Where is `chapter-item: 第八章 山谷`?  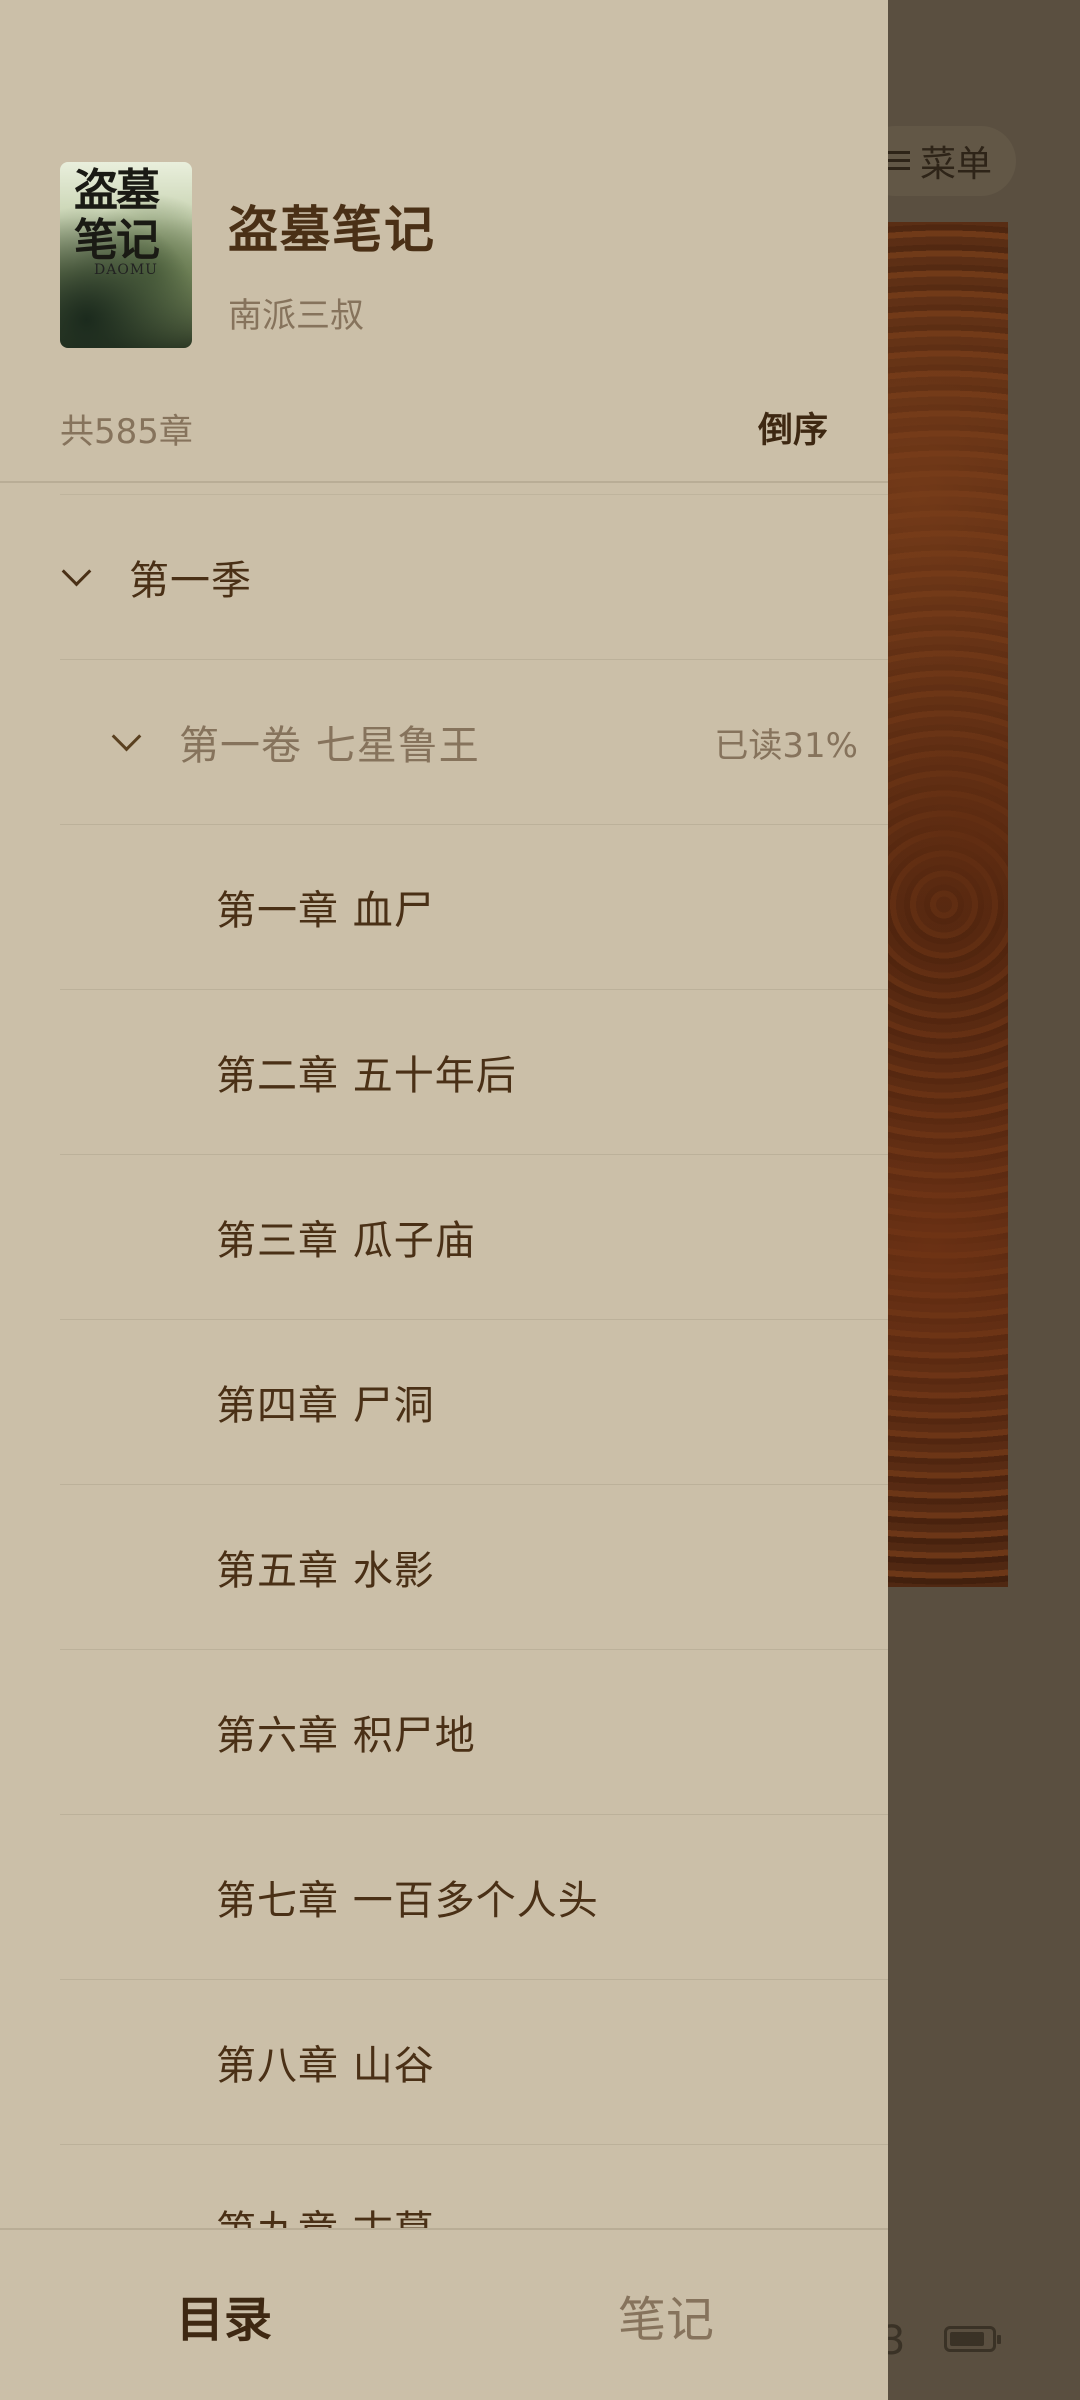
chapter-item: 第八章 山谷 is located at coordinates (474, 2061).